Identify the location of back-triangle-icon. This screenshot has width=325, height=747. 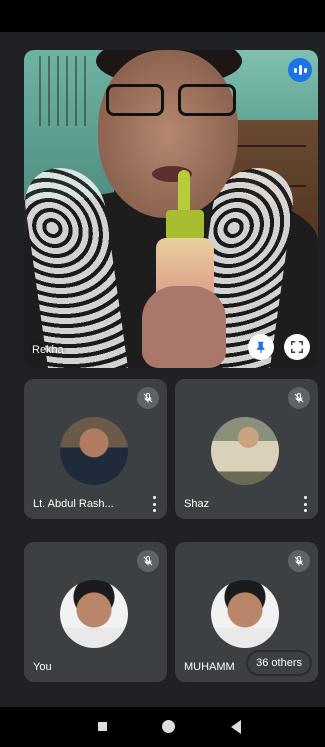
(236, 727).